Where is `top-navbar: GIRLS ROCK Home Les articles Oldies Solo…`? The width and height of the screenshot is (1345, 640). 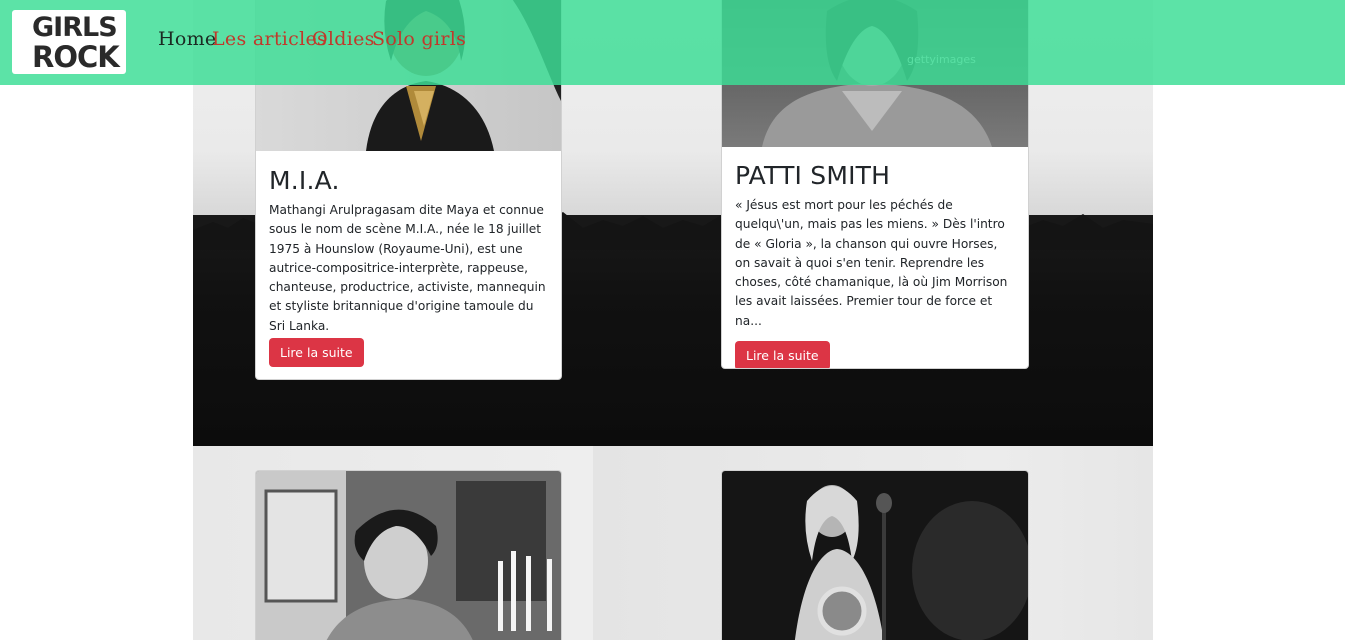 top-navbar: GIRLS ROCK Home Les articles Oldies Solo… is located at coordinates (672, 42).